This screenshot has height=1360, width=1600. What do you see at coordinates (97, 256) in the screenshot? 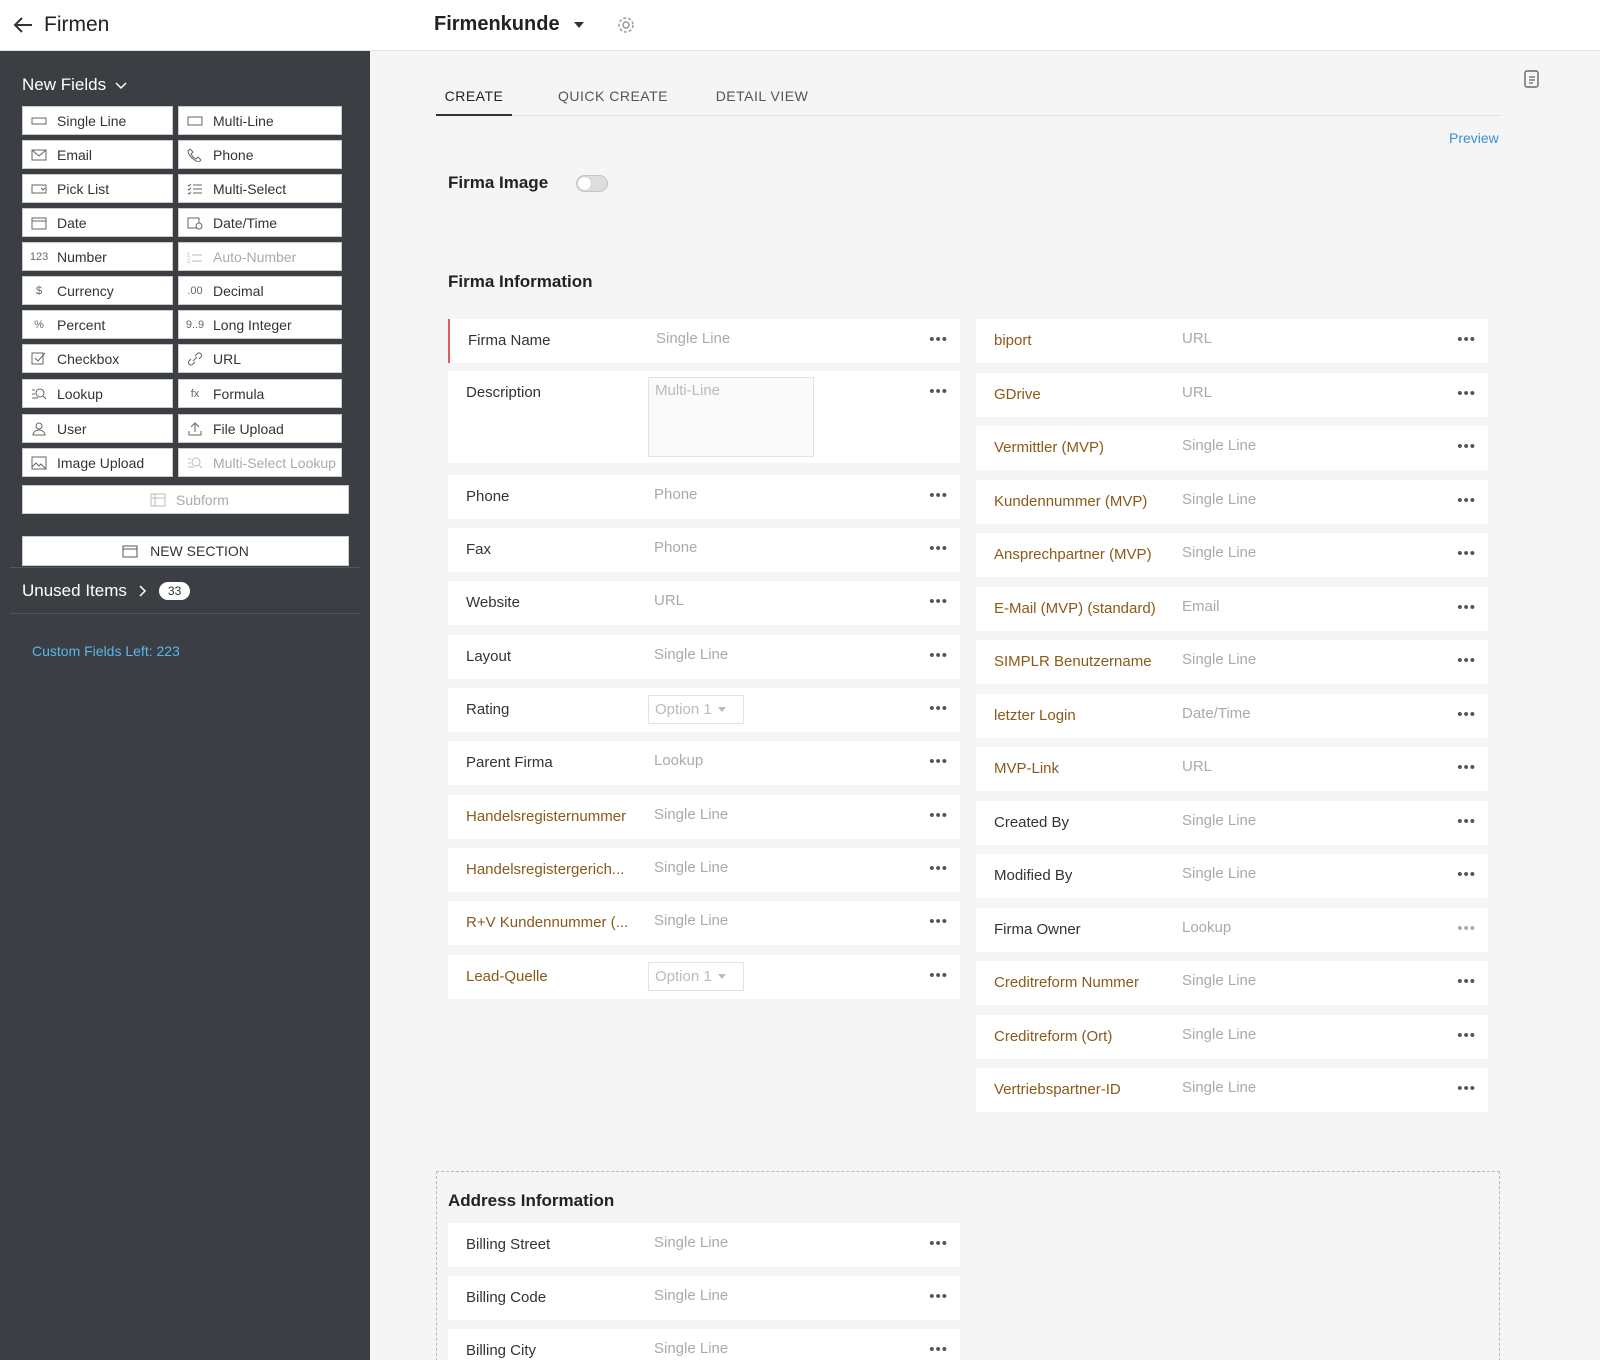
I see `field-number-button: 123 Number` at bounding box center [97, 256].